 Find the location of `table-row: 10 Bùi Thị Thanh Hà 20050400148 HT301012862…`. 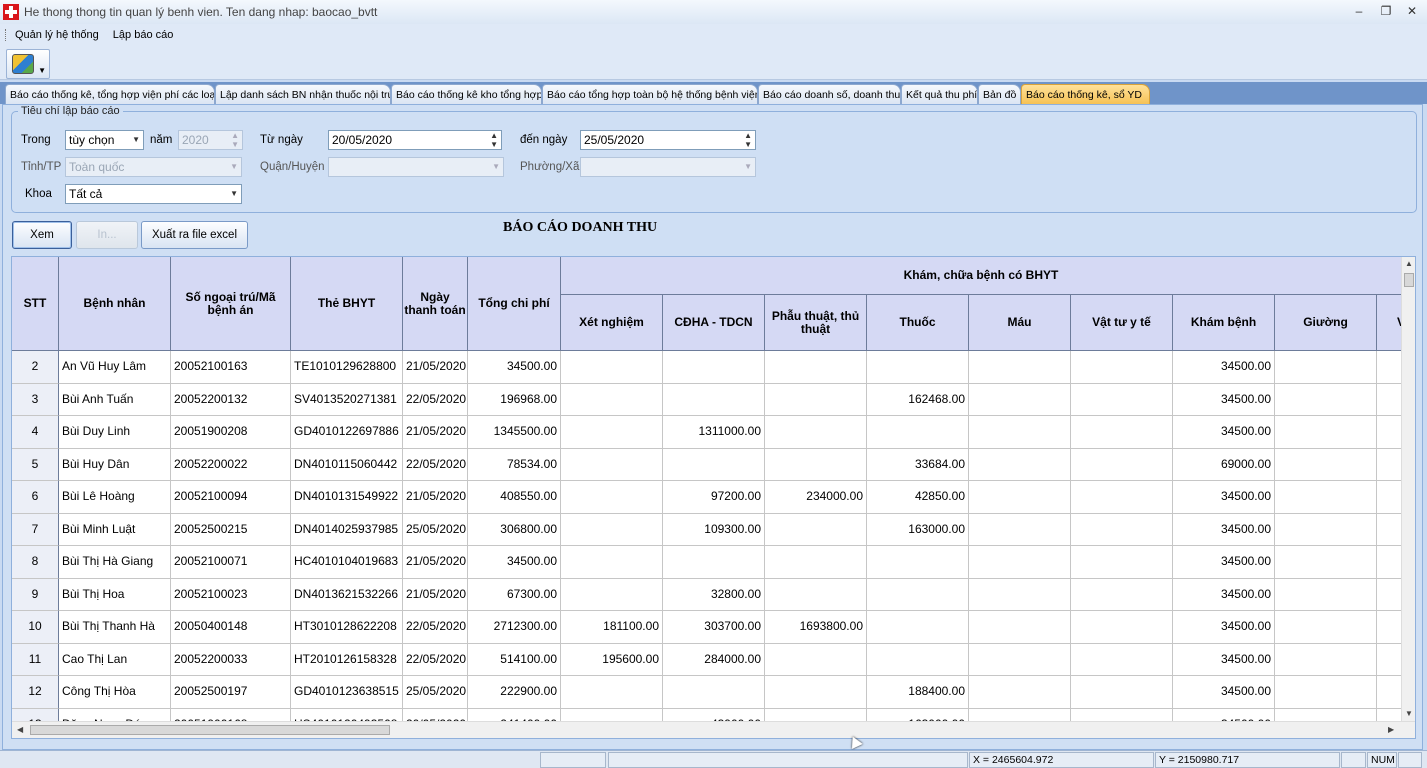

table-row: 10 Bùi Thị Thanh Hà 20050400148 HT301012862… is located at coordinates (707, 627).